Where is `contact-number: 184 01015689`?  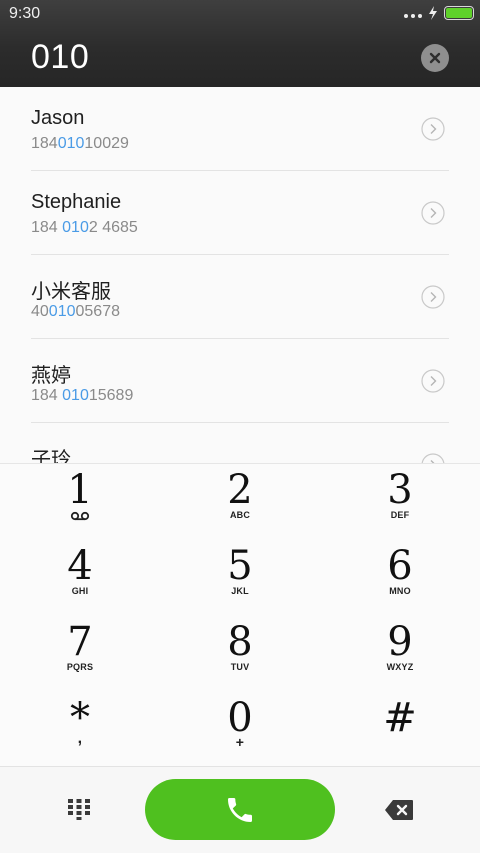 contact-number: 184 01015689 is located at coordinates (82, 395).